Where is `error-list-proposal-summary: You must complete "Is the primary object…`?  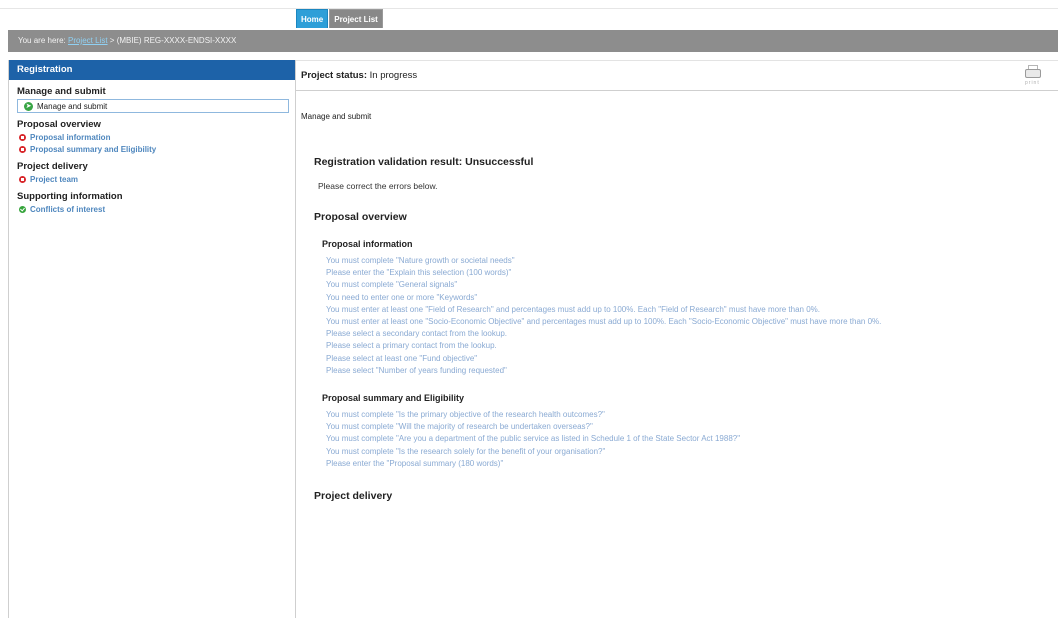 error-list-proposal-summary: You must complete "Is the primary object… is located at coordinates (690, 439).